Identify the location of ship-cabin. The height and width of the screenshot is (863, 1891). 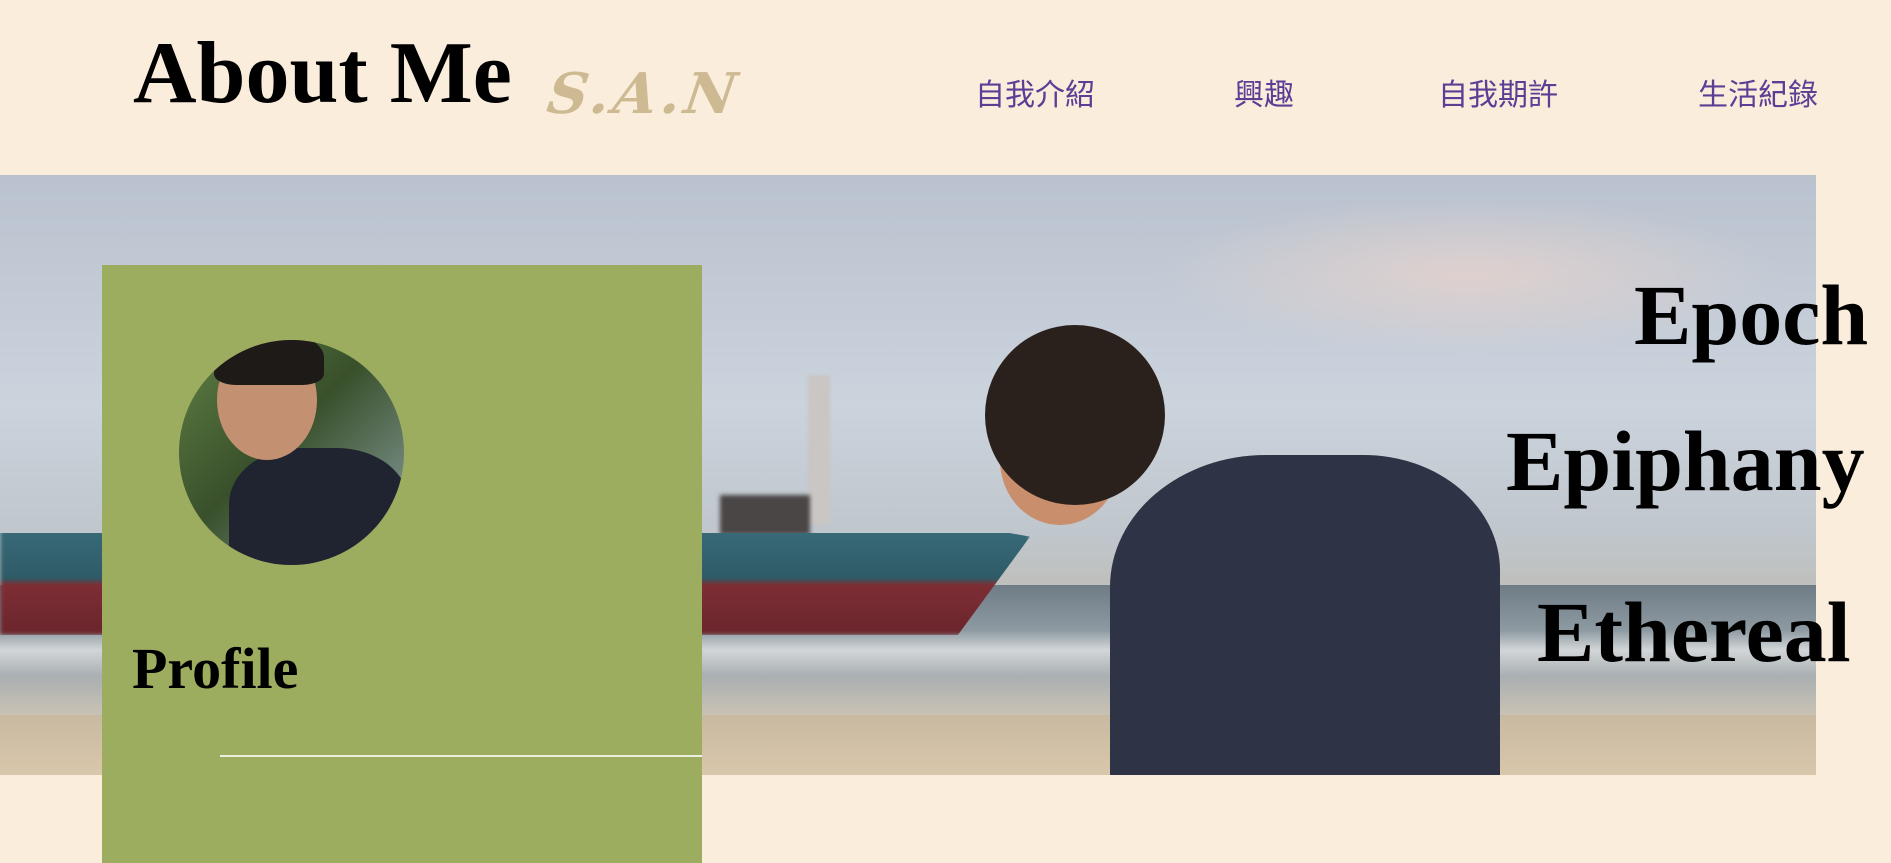
(765, 515).